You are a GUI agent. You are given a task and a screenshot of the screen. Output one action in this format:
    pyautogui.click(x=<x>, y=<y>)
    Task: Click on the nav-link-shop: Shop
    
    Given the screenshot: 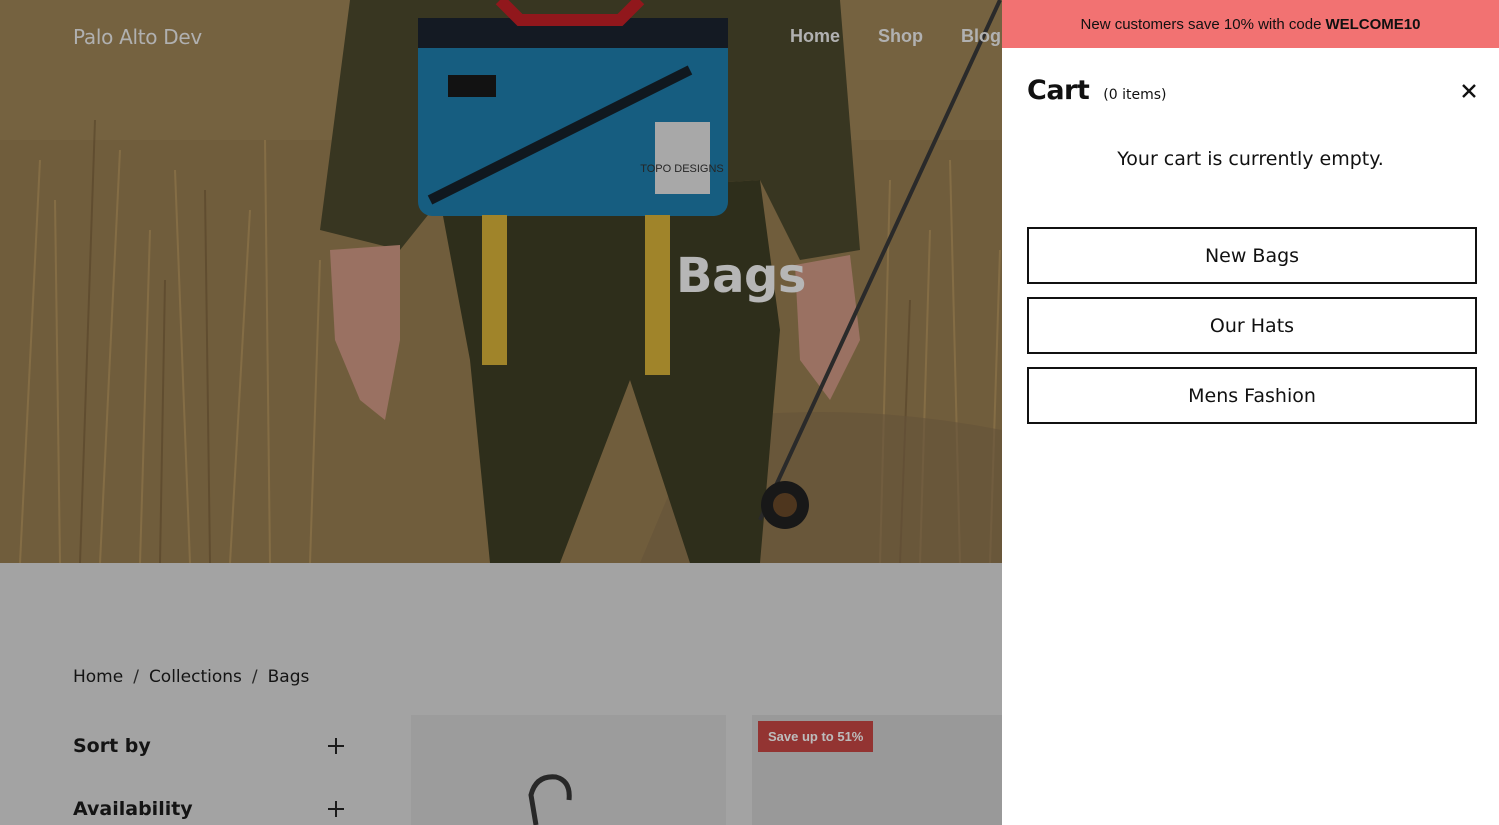 What is the action you would take?
    pyautogui.click(x=900, y=36)
    